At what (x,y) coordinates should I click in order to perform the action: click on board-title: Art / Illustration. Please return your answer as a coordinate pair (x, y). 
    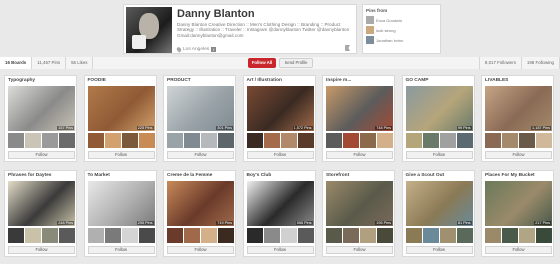
    Looking at the image, I should click on (264, 80).